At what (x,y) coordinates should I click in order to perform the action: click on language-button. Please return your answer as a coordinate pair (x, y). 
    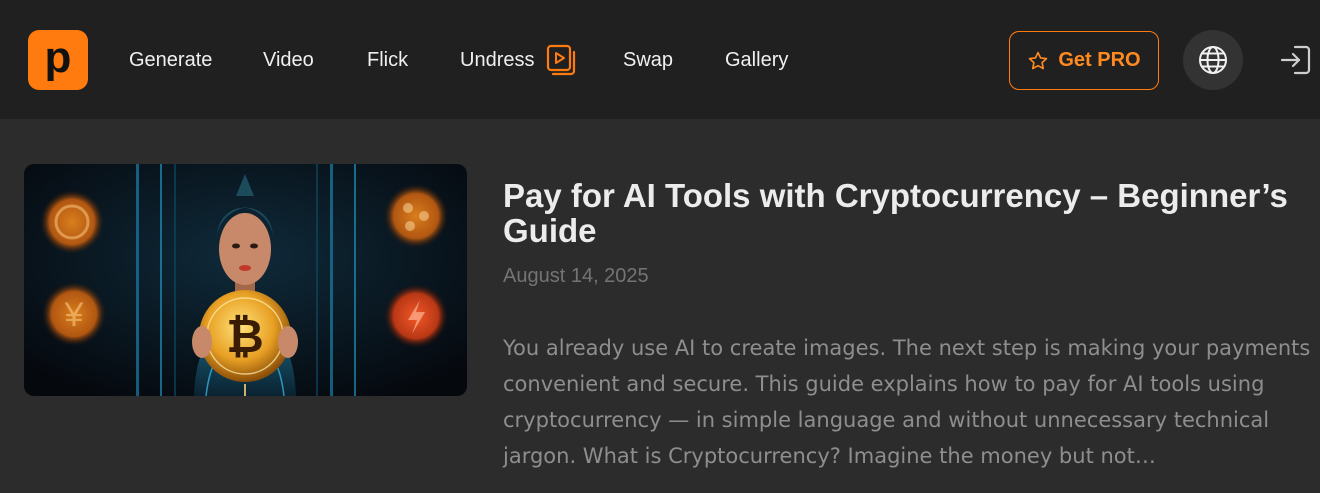
    Looking at the image, I should click on (1213, 60).